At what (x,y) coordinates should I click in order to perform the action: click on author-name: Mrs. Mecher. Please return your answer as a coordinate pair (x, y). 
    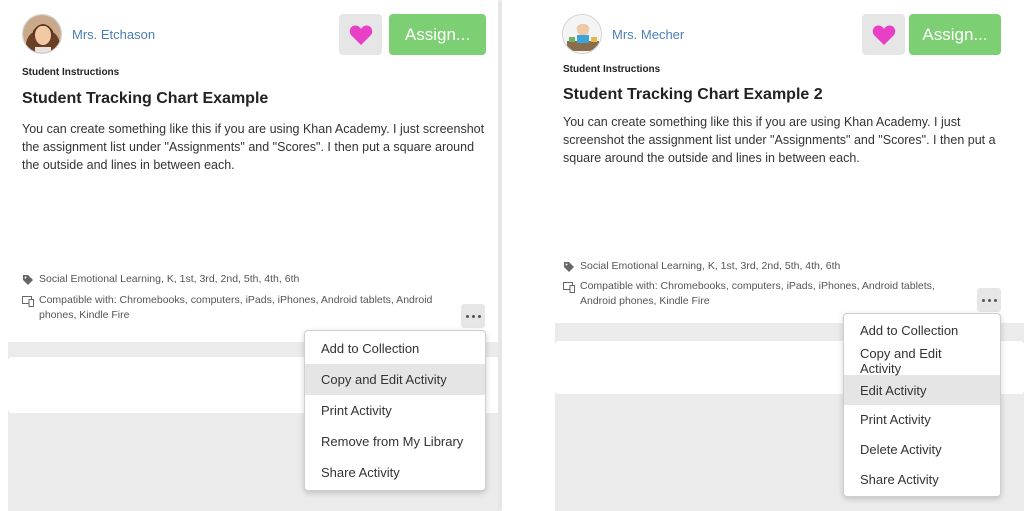
    Looking at the image, I should click on (648, 34).